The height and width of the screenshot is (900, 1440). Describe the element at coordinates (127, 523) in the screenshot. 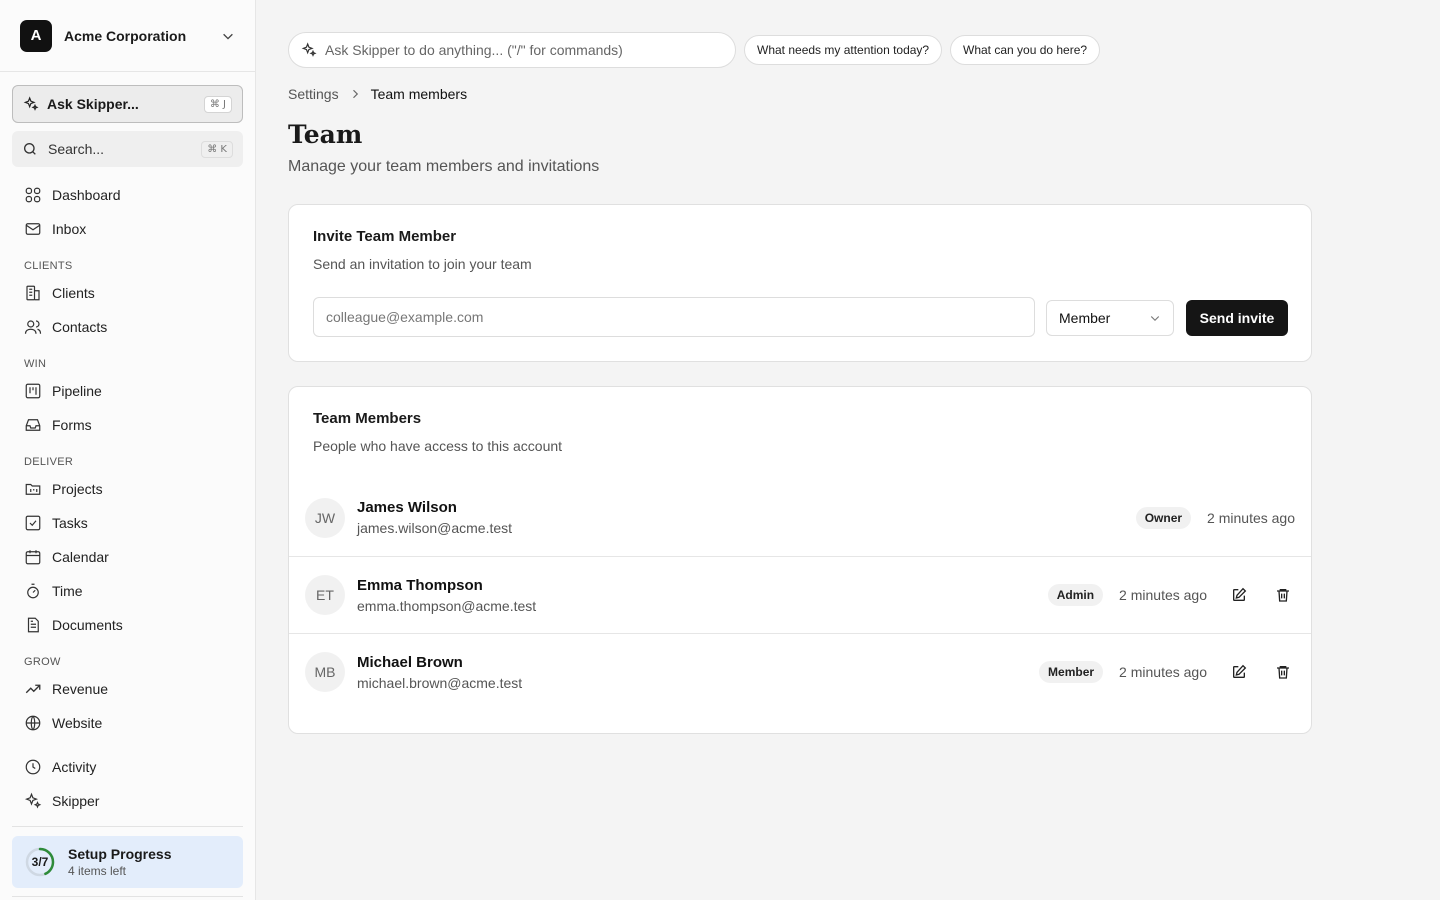

I see `sidebar-item-tasks: Tasks` at that location.